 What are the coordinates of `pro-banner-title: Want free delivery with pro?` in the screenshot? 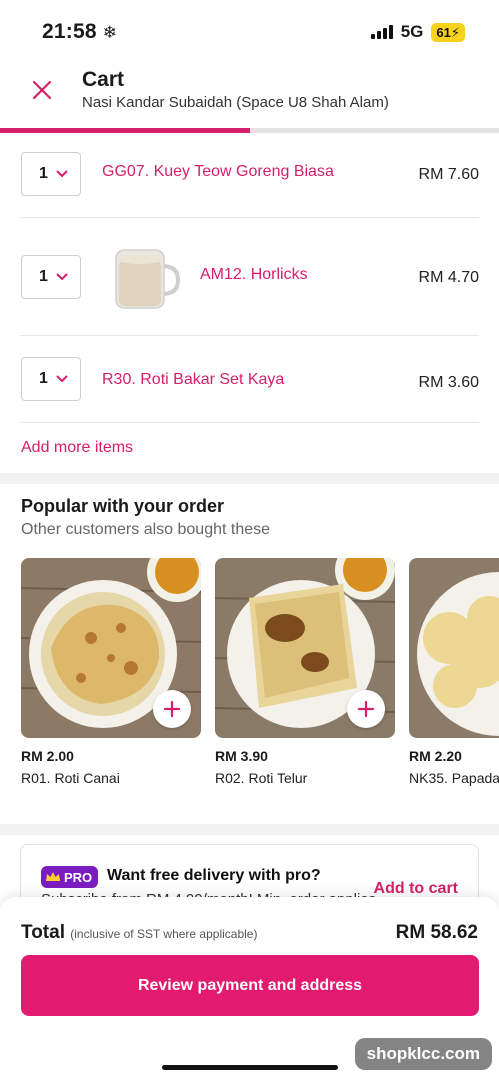 It's located at (214, 875).